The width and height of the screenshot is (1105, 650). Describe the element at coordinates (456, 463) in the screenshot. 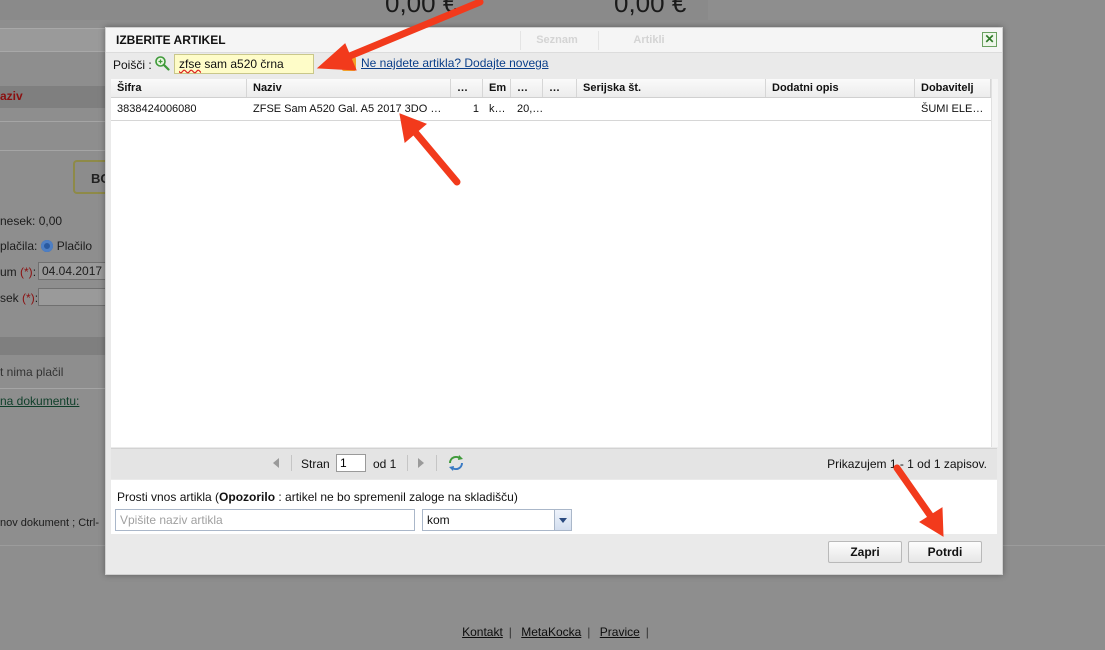

I see `refresh-icon` at that location.